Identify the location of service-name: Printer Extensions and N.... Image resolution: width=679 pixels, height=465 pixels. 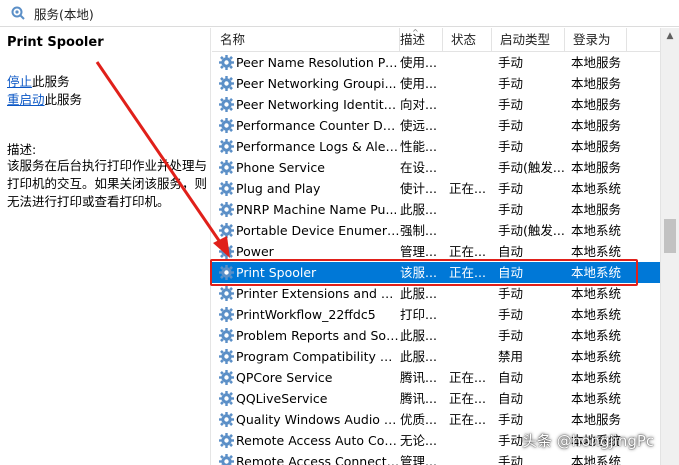
(318, 293).